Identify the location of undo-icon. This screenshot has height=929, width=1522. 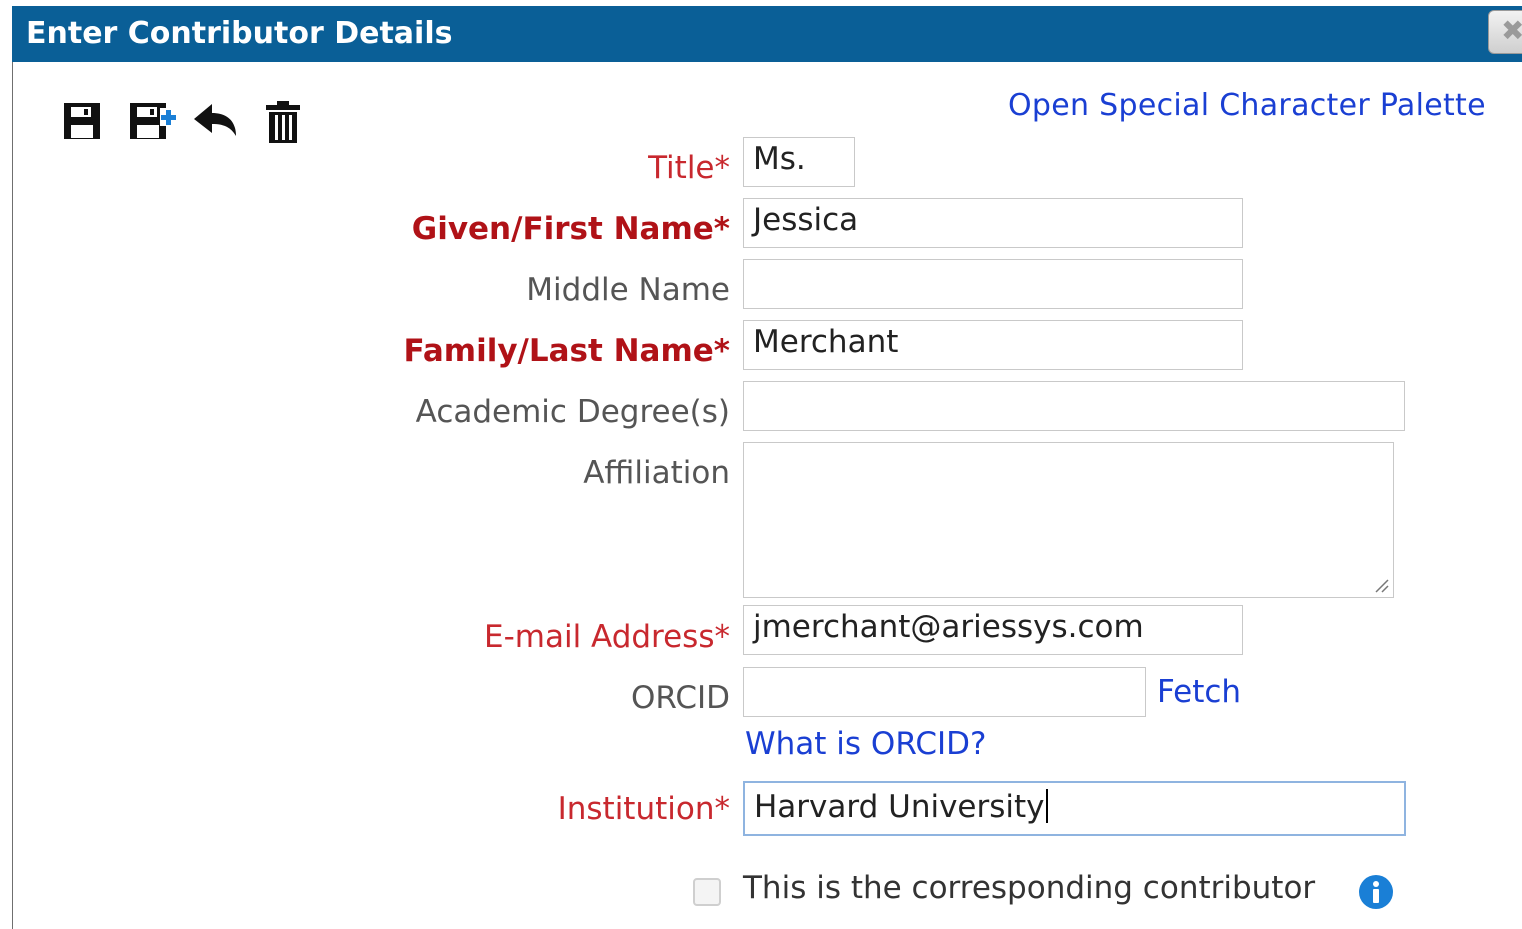
(215, 123).